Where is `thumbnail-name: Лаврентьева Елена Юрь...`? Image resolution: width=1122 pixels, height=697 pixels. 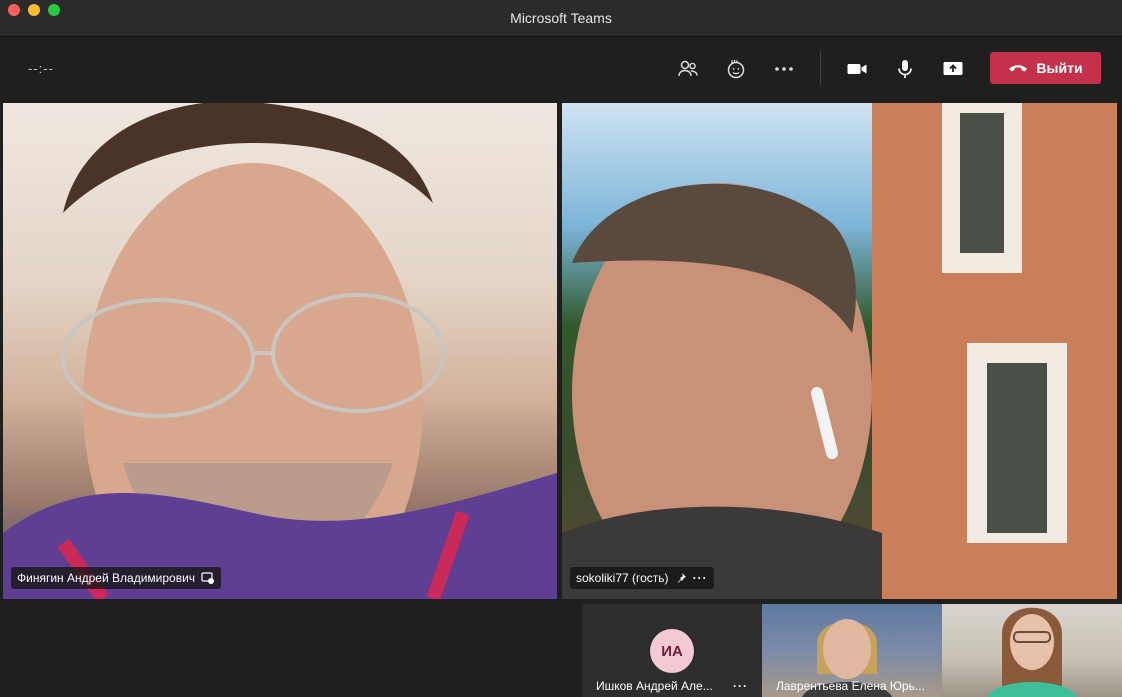 thumbnail-name: Лаврентьева Елена Юрь... is located at coordinates (850, 686).